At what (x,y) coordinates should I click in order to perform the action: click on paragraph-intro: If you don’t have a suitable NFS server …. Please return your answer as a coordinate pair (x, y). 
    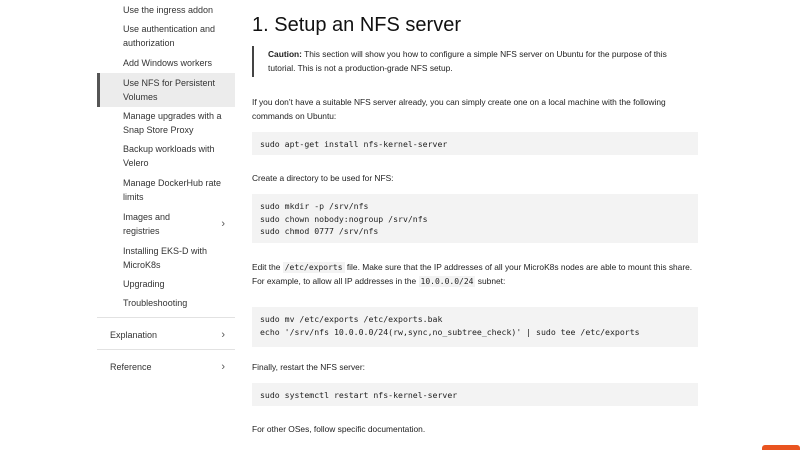
    Looking at the image, I should click on (459, 109).